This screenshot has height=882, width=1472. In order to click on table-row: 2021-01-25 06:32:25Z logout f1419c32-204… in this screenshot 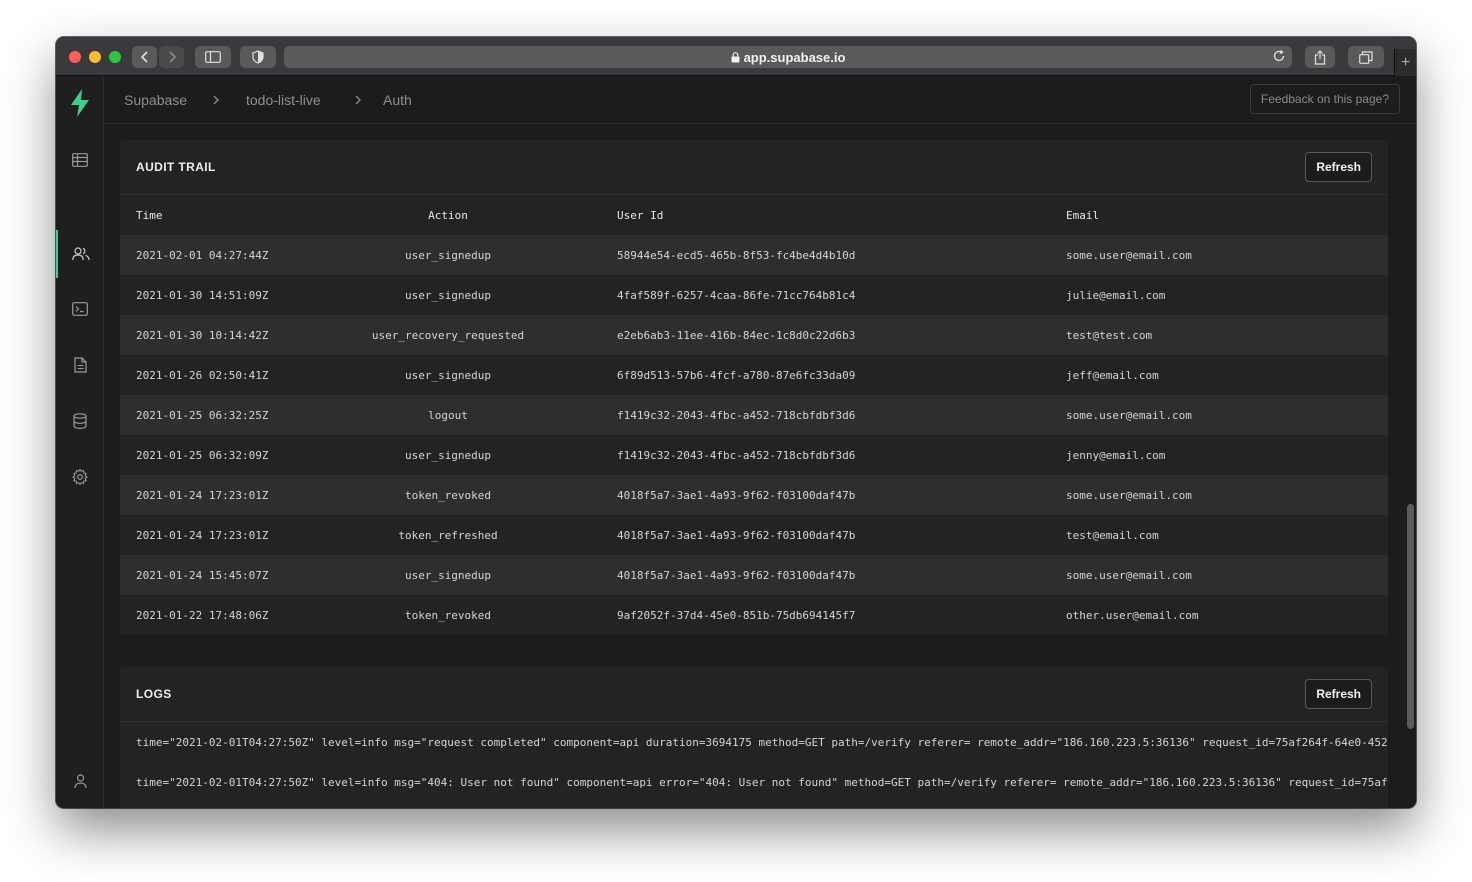, I will do `click(754, 415)`.